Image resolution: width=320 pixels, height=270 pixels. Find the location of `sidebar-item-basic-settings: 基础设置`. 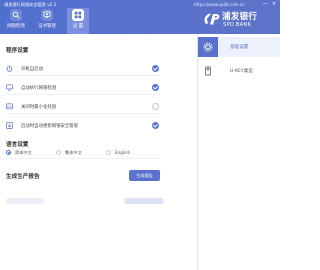

sidebar-item-basic-settings: 基础设置 is located at coordinates (239, 47).